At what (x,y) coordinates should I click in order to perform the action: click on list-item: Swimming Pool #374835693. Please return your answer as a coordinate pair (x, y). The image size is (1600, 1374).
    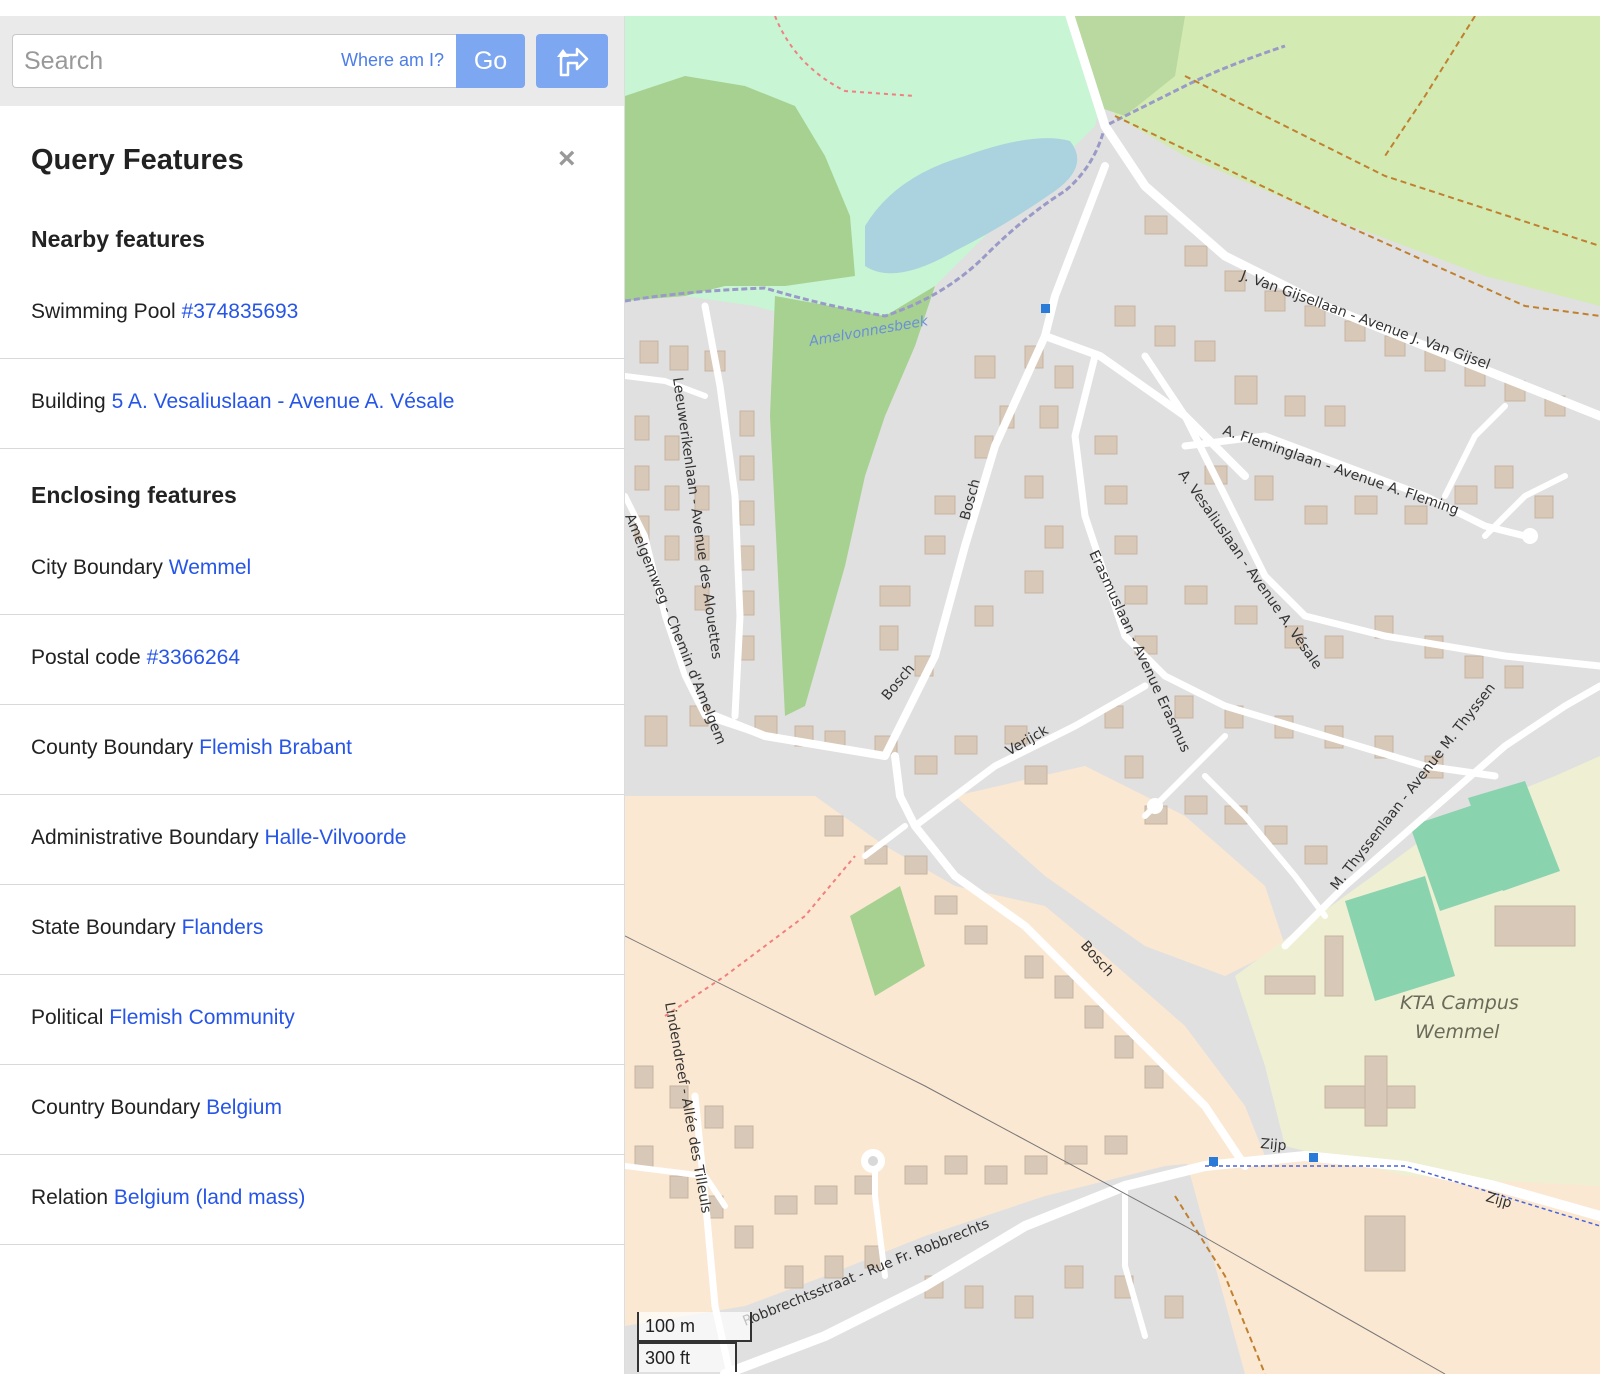
    Looking at the image, I should click on (312, 314).